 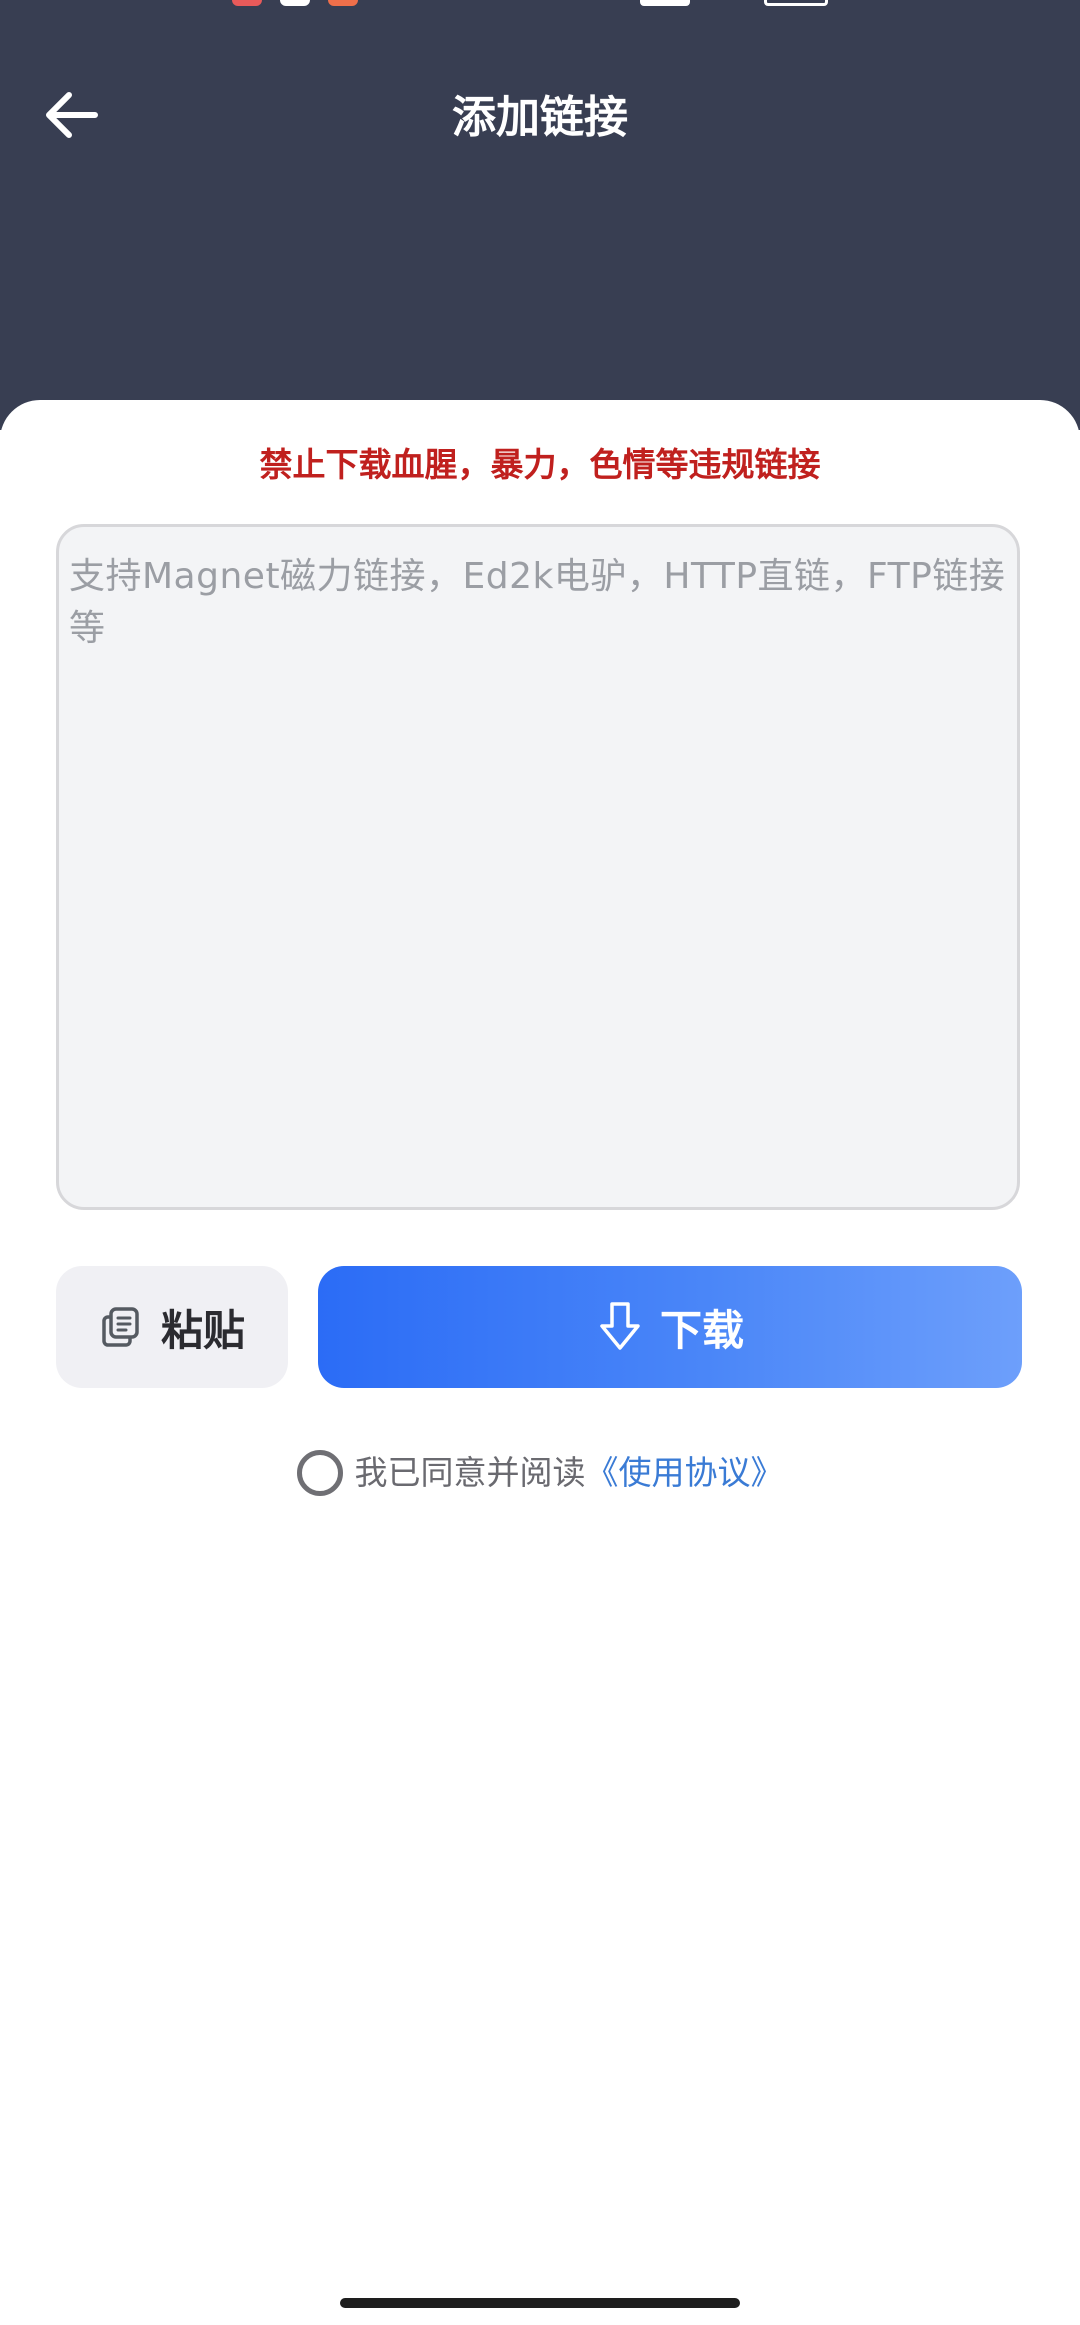 I want to click on agreement-radio, so click(x=319, y=1473).